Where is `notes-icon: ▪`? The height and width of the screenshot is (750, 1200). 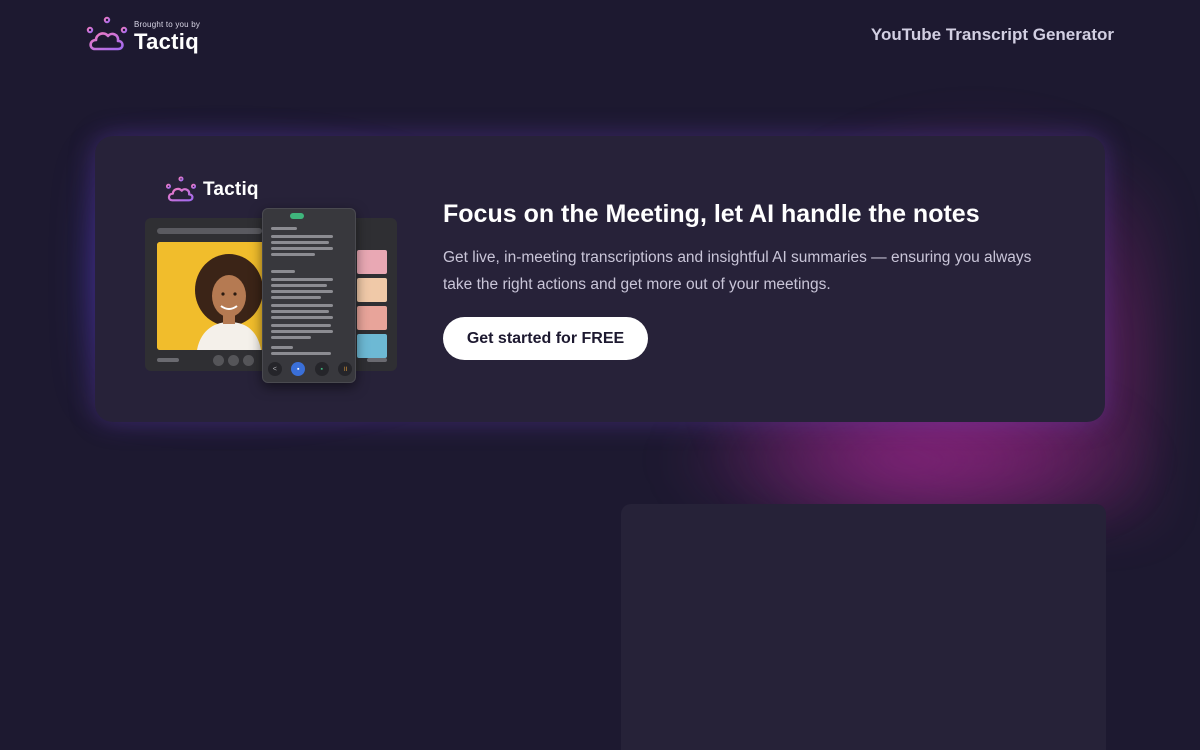 notes-icon: ▪ is located at coordinates (298, 369).